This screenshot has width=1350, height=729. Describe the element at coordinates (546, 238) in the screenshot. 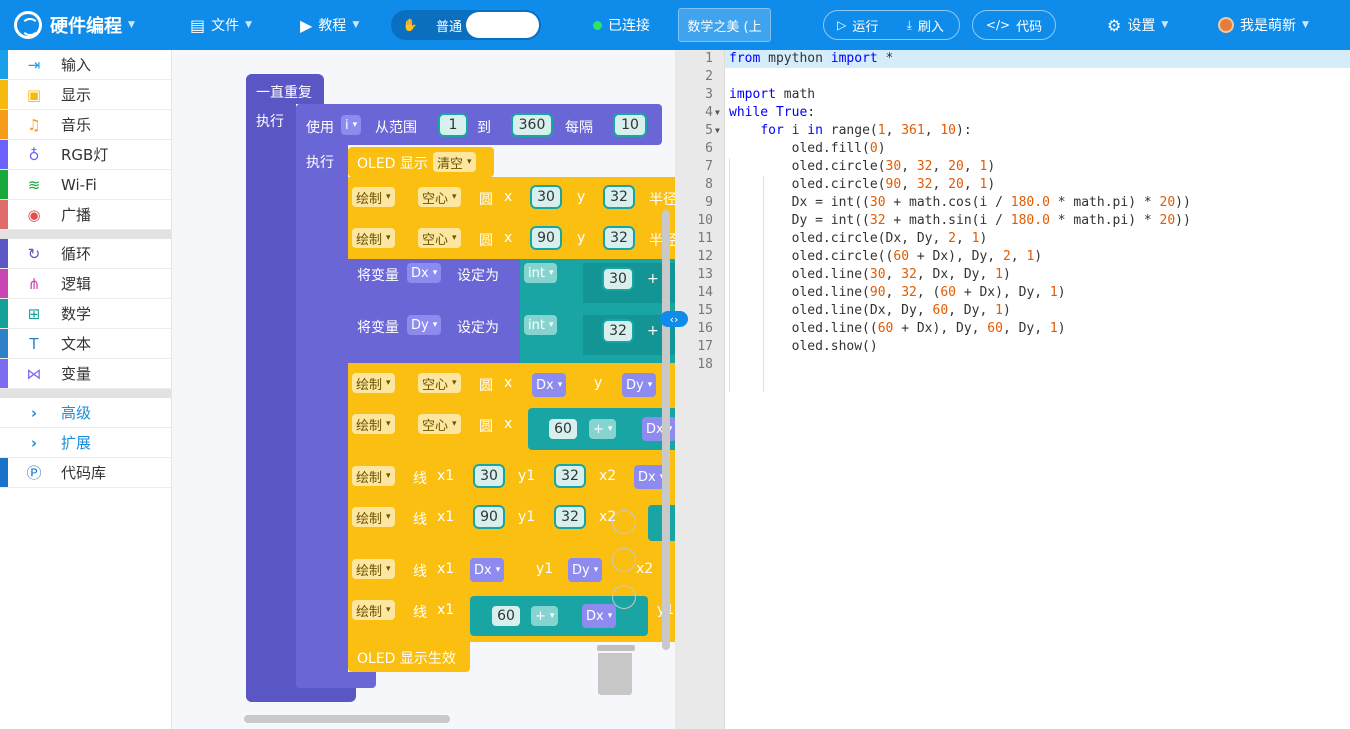

I see `circle-x-input: 90` at that location.